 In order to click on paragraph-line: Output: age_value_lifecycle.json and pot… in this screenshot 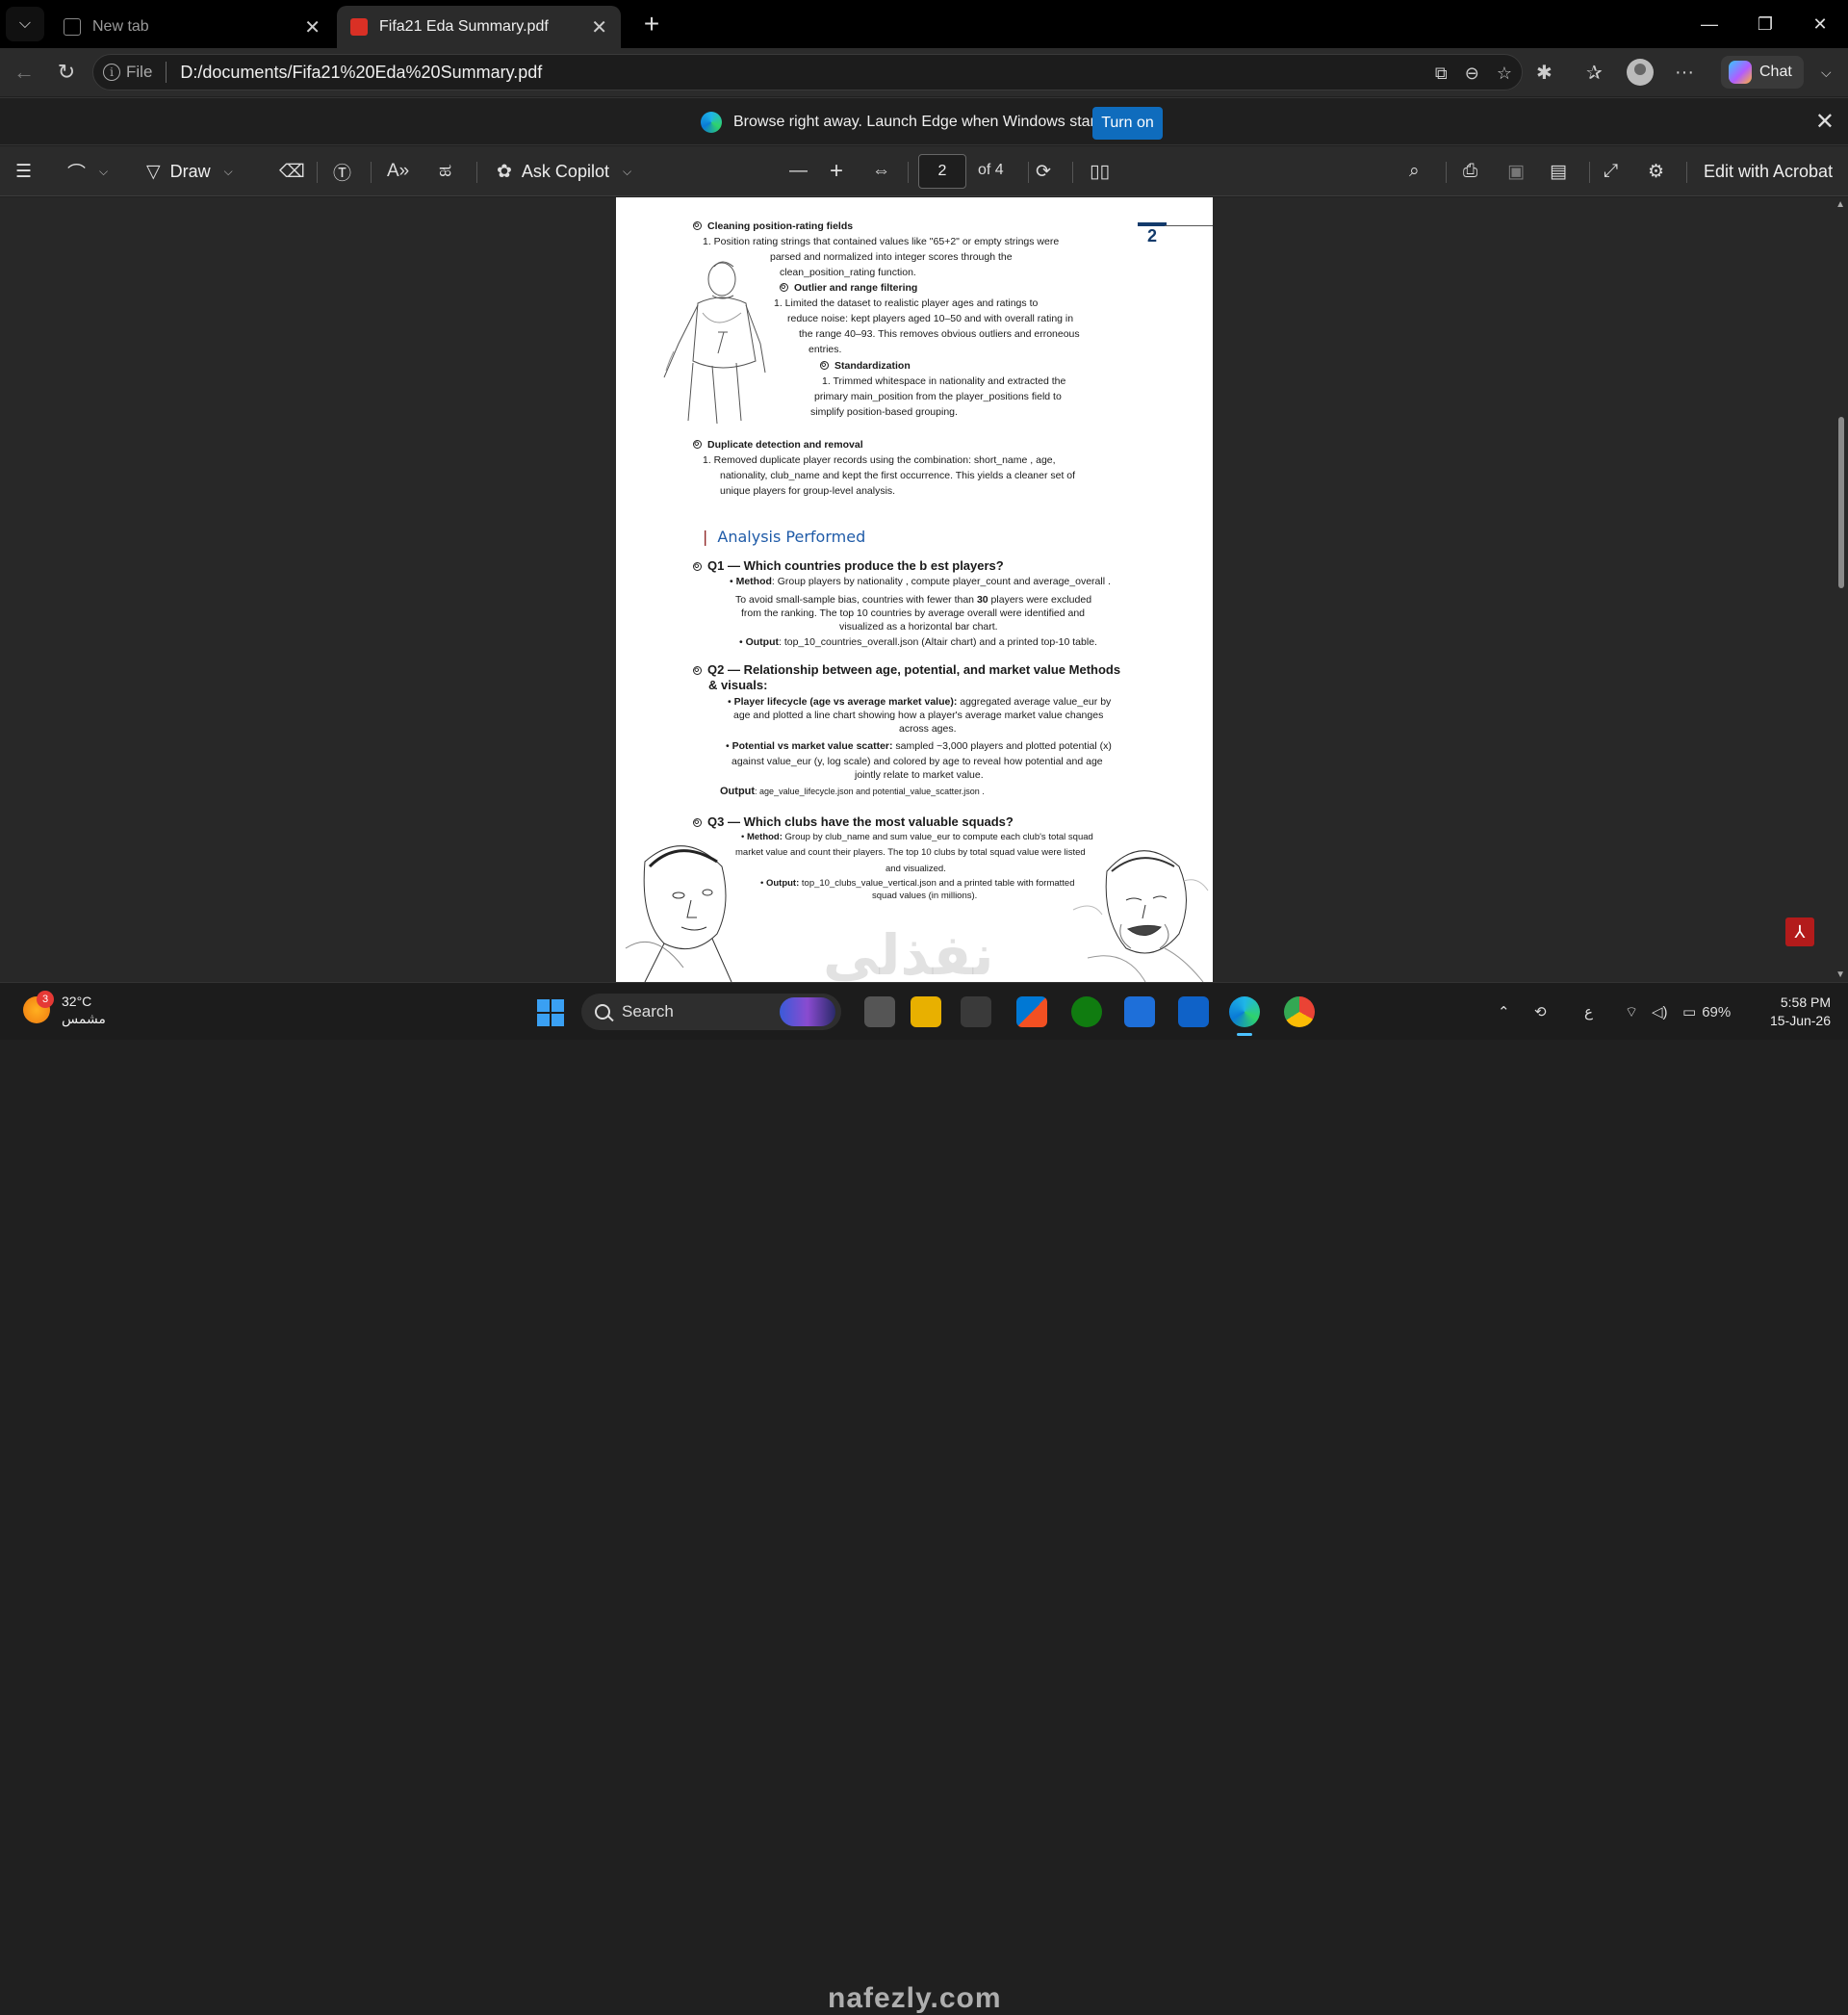, I will do `click(852, 792)`.